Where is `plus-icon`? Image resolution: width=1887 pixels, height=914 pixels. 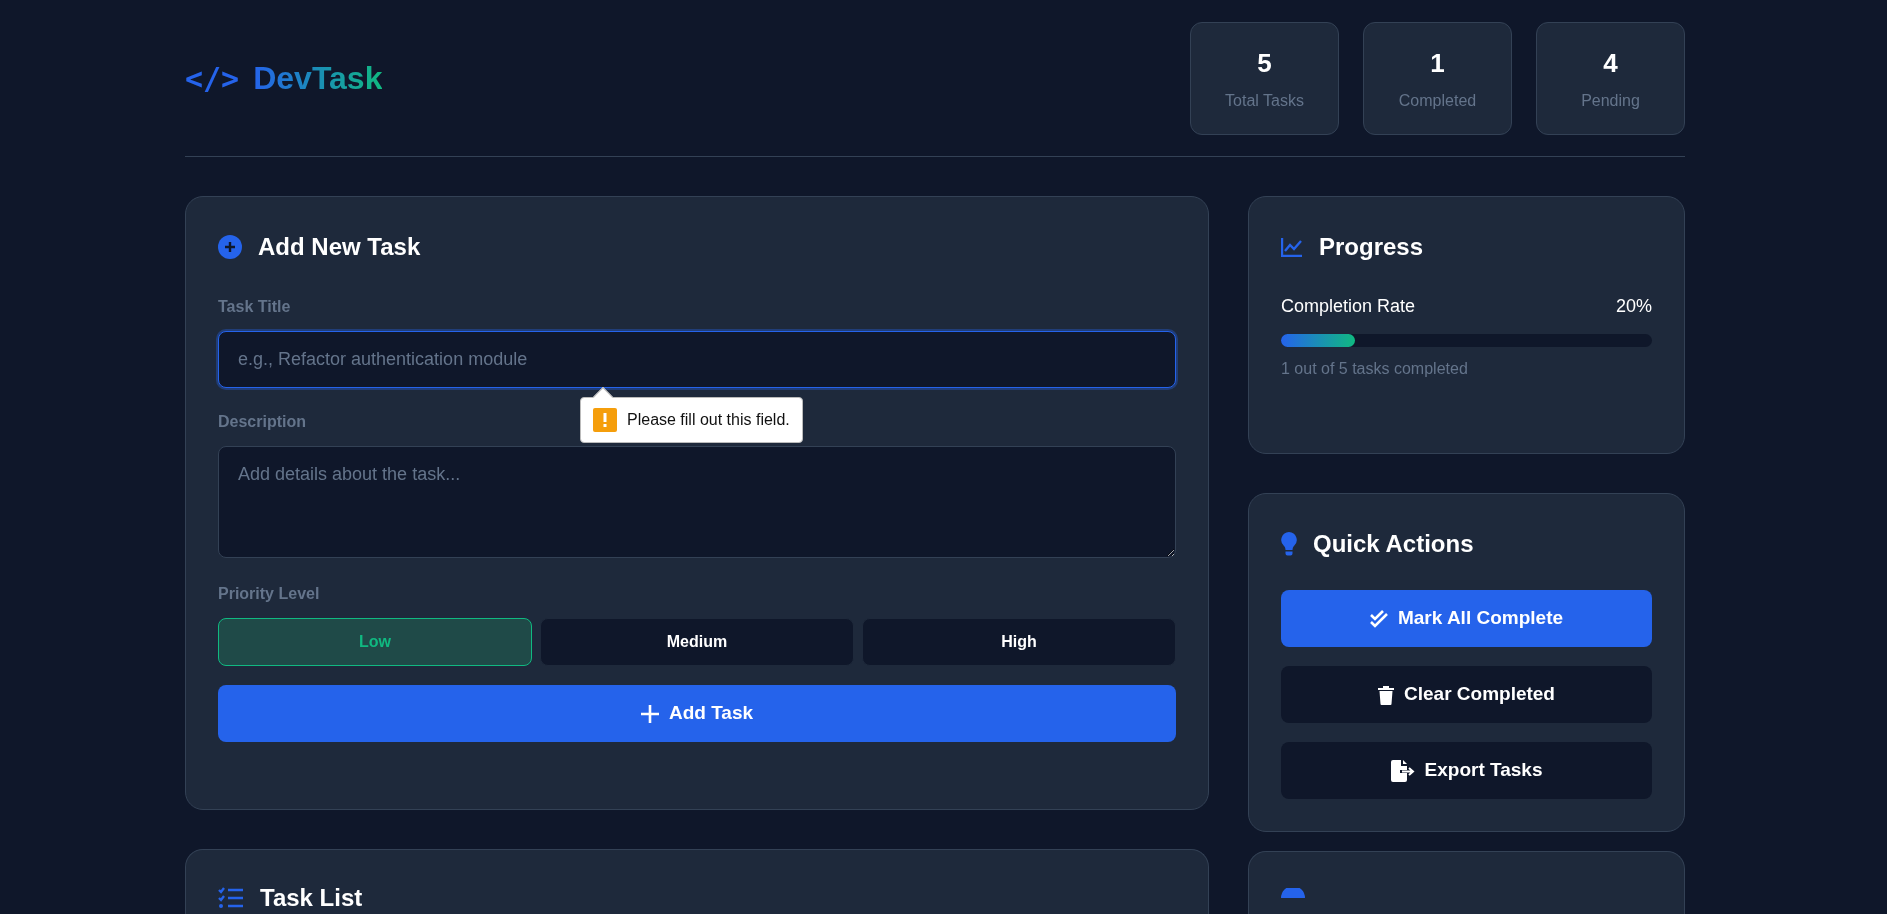
plus-icon is located at coordinates (649, 713).